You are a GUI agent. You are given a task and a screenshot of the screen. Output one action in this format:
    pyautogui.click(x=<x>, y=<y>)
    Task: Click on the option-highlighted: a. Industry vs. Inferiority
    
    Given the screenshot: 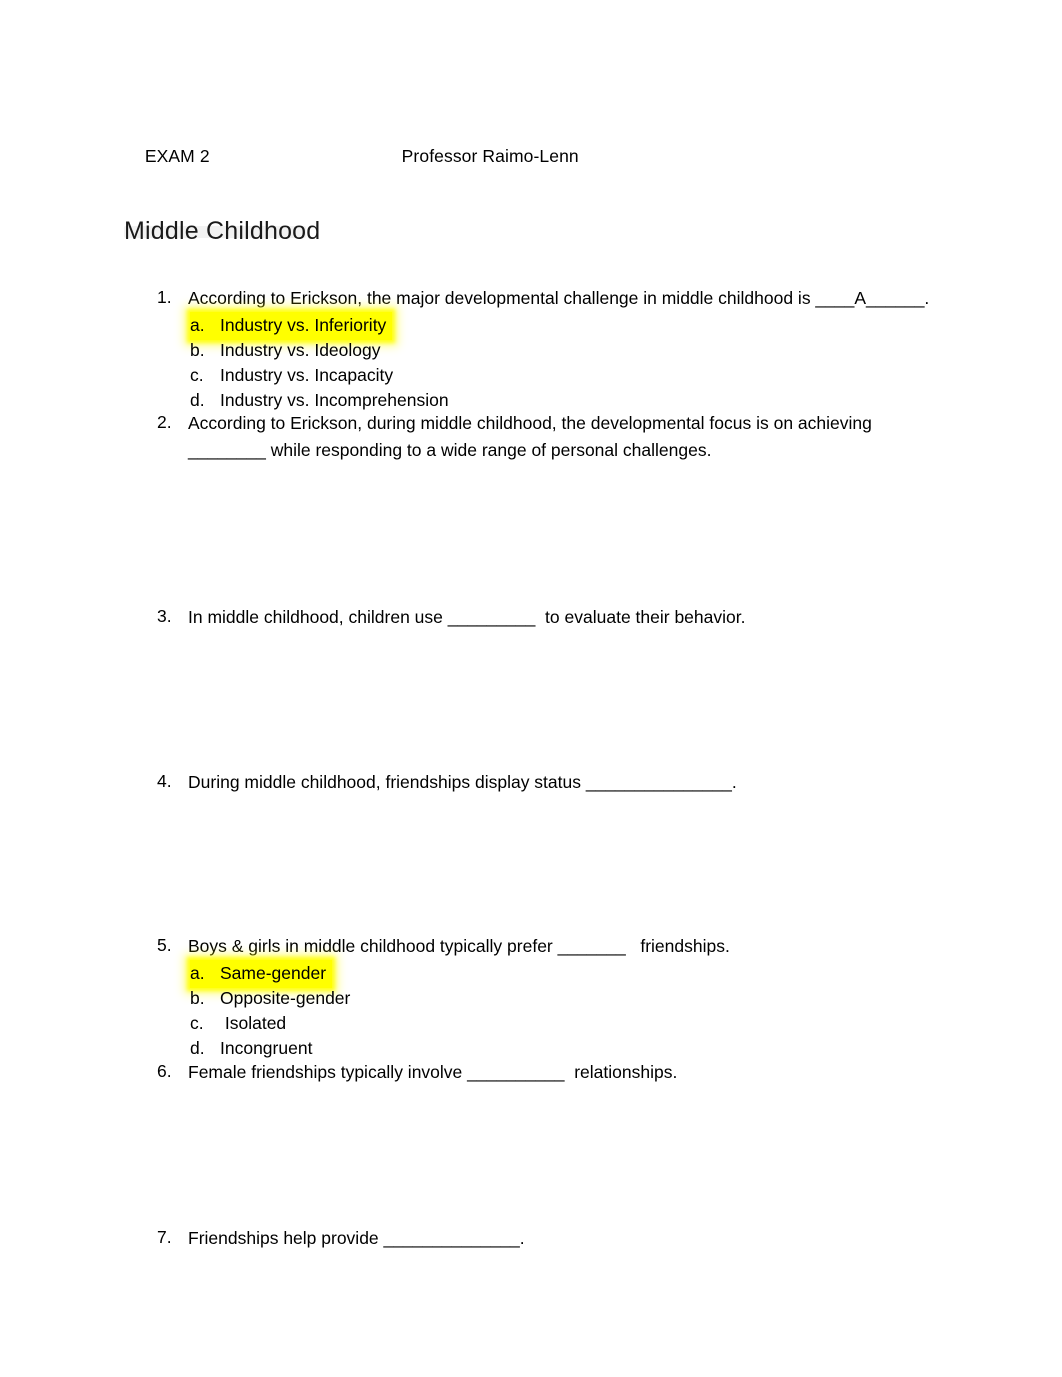 What is the action you would take?
    pyautogui.click(x=291, y=326)
    